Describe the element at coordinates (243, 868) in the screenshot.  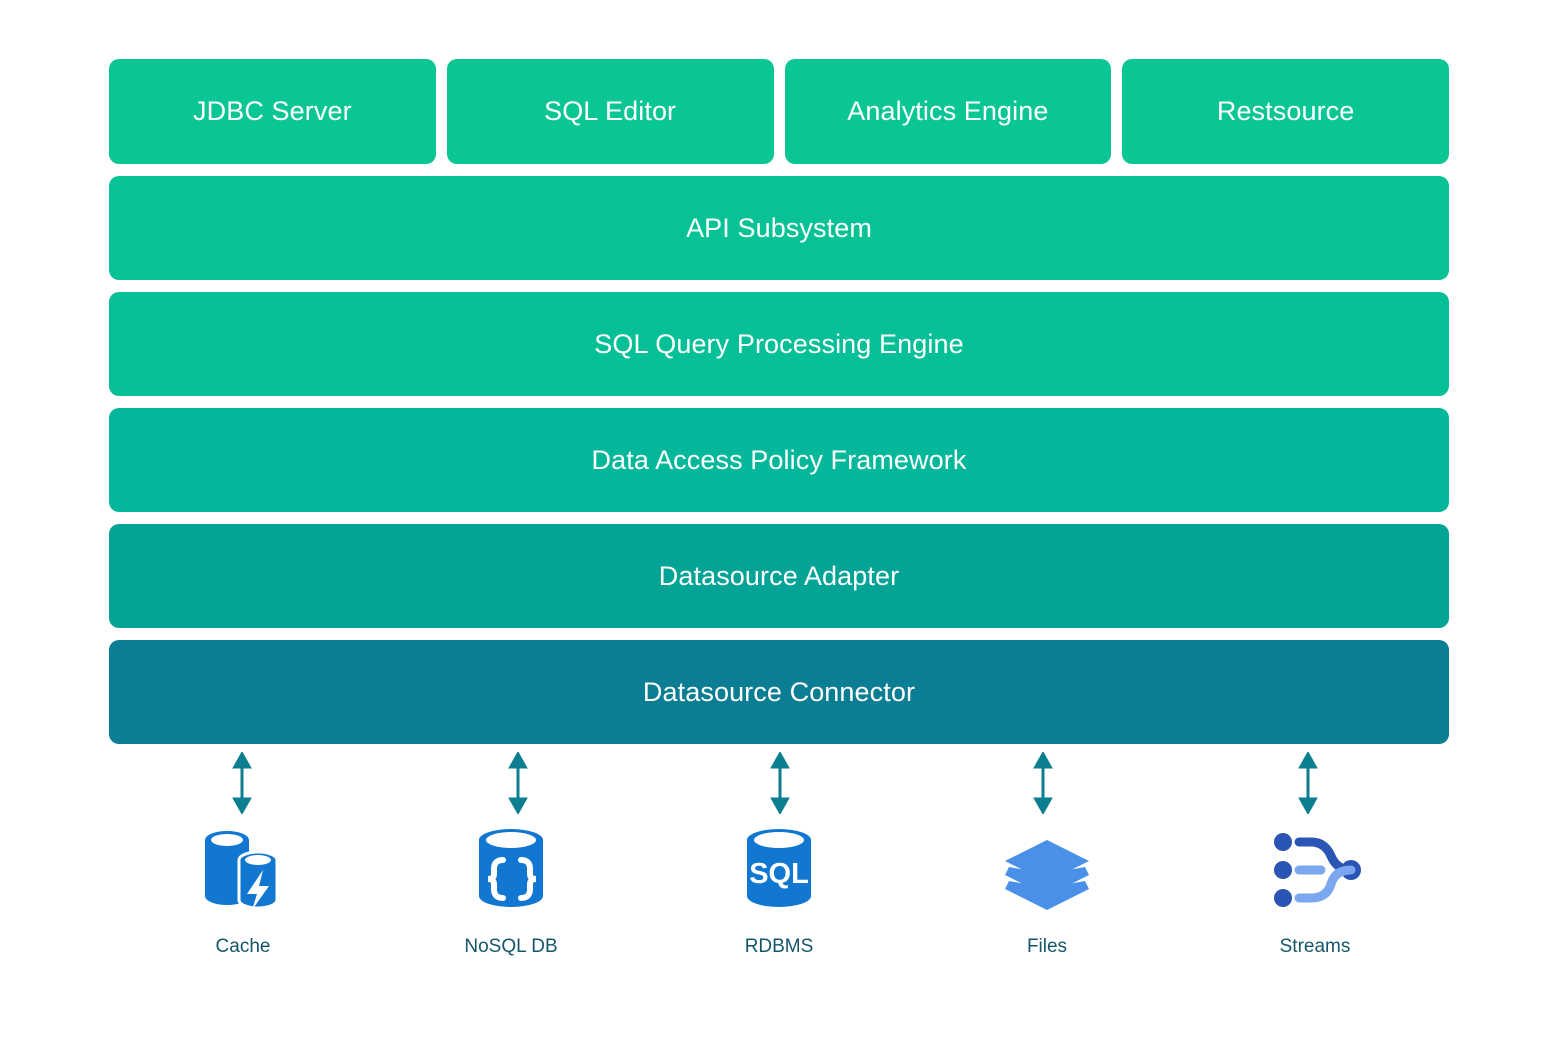
I see `cache-cylinders-bolt-icon` at that location.